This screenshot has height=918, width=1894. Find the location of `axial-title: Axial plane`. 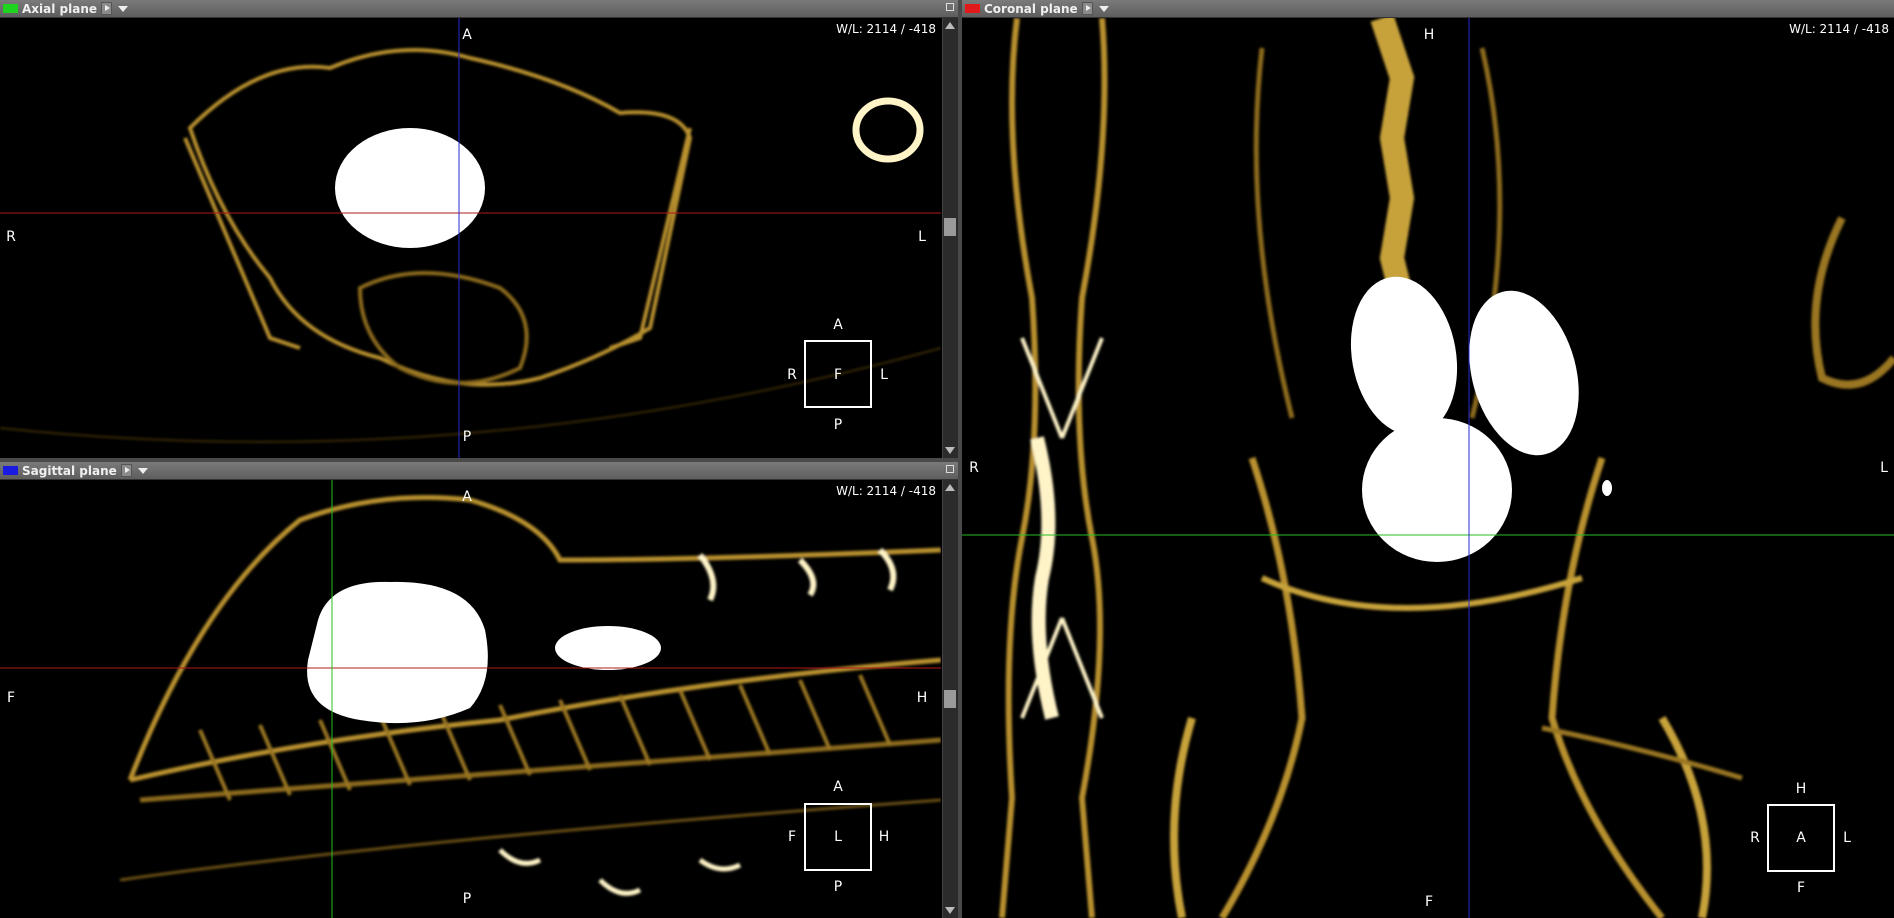

axial-title: Axial plane is located at coordinates (60, 8).